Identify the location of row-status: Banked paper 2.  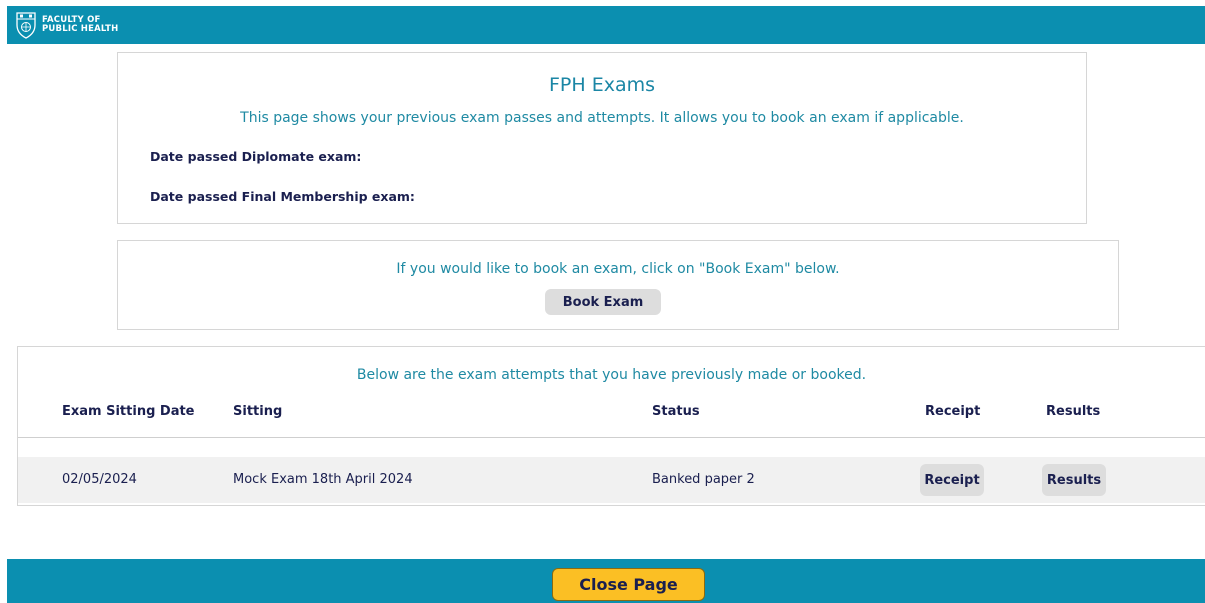
(703, 479).